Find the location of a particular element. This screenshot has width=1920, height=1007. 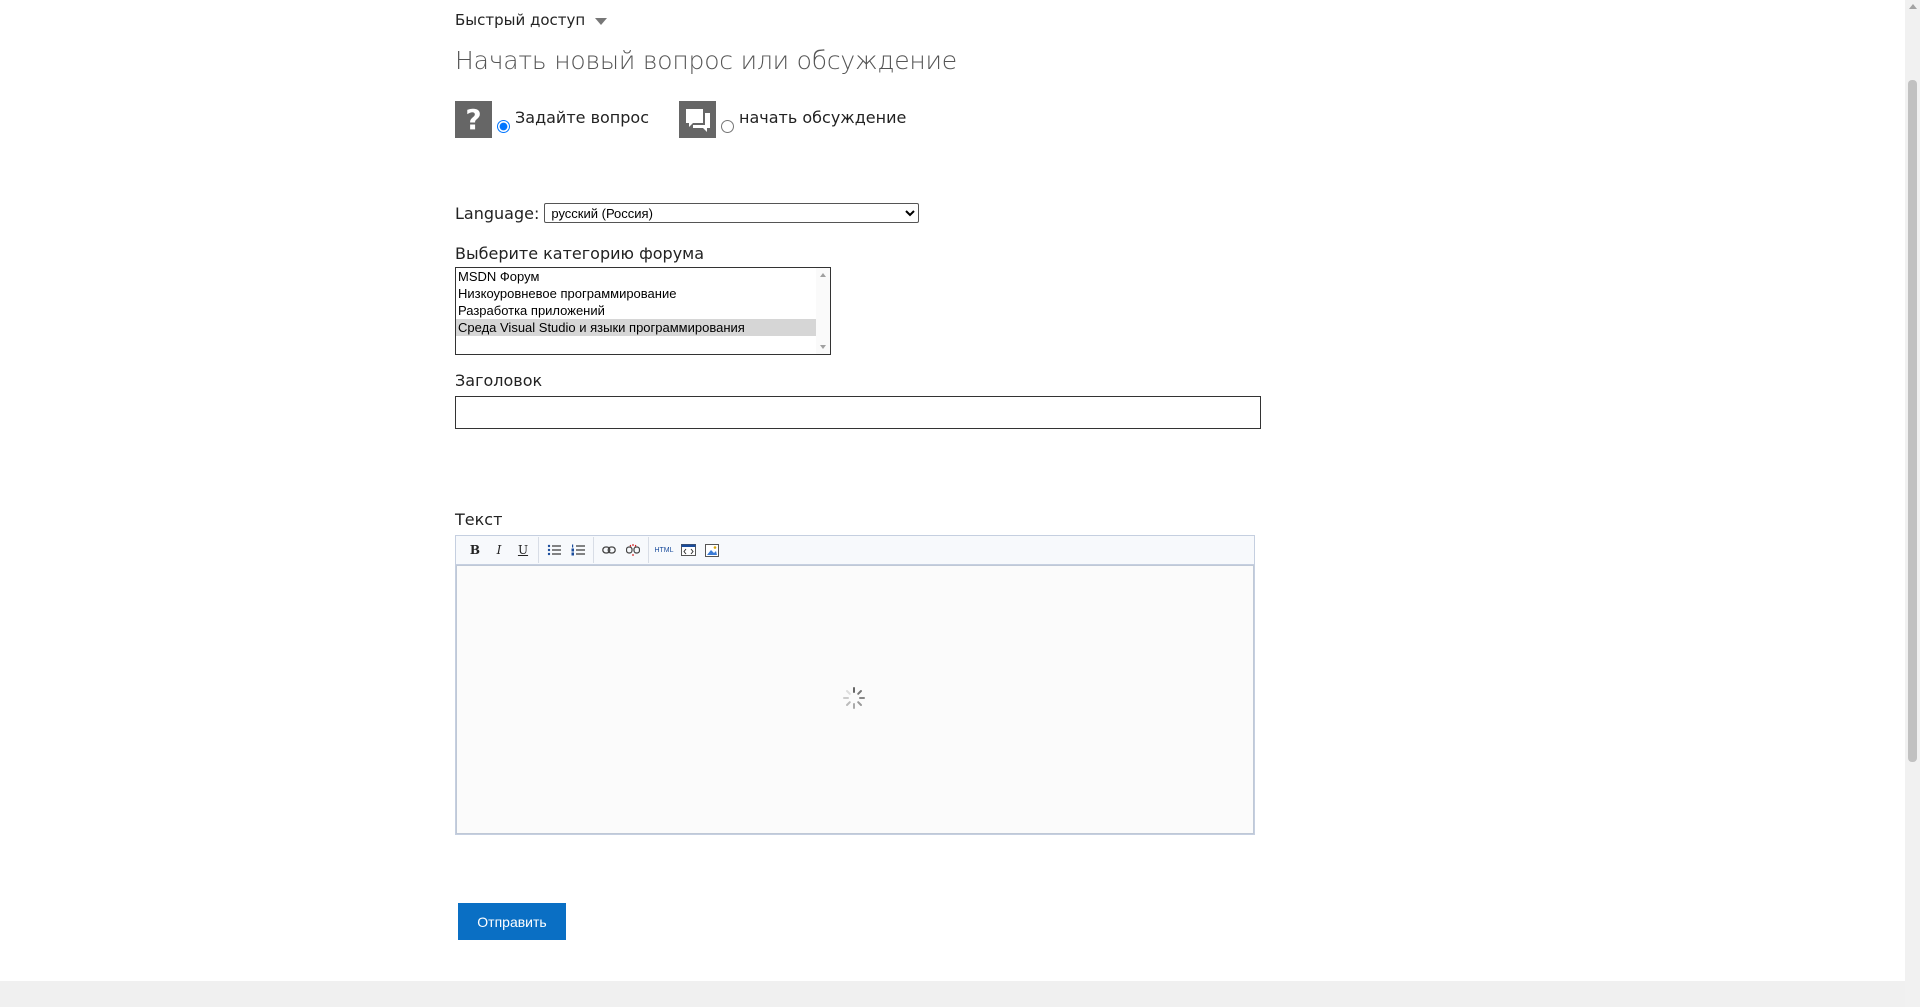

image-icon is located at coordinates (712, 550).